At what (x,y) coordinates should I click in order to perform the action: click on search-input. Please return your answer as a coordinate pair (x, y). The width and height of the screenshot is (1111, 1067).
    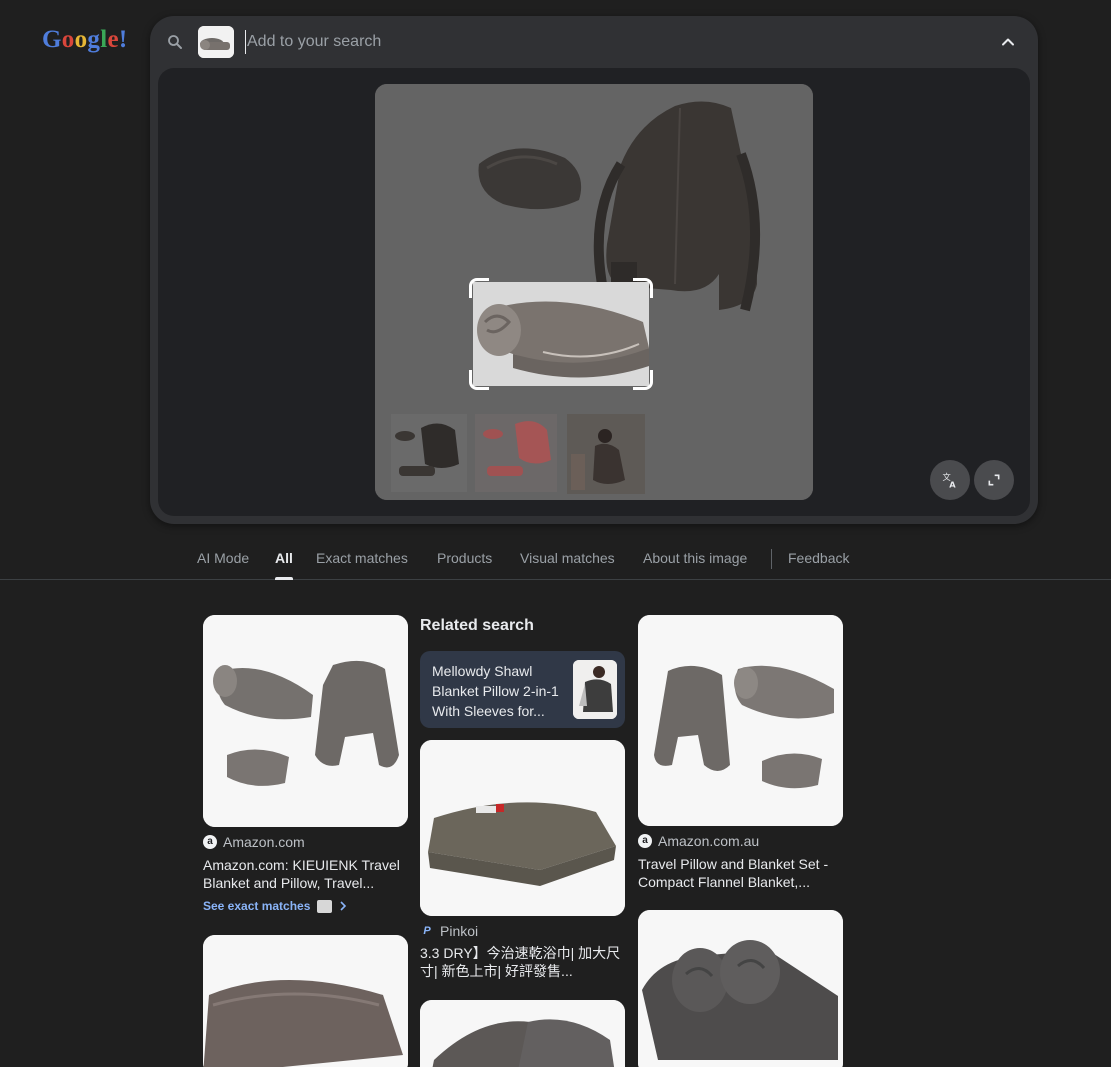
    Looking at the image, I should click on (595, 42).